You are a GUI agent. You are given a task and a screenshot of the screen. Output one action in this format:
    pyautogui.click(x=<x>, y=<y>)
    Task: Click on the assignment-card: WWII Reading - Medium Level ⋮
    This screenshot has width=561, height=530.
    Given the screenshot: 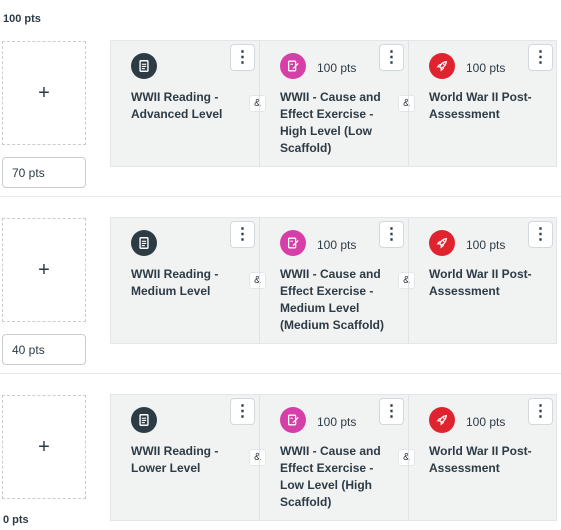 What is the action you would take?
    pyautogui.click(x=185, y=280)
    